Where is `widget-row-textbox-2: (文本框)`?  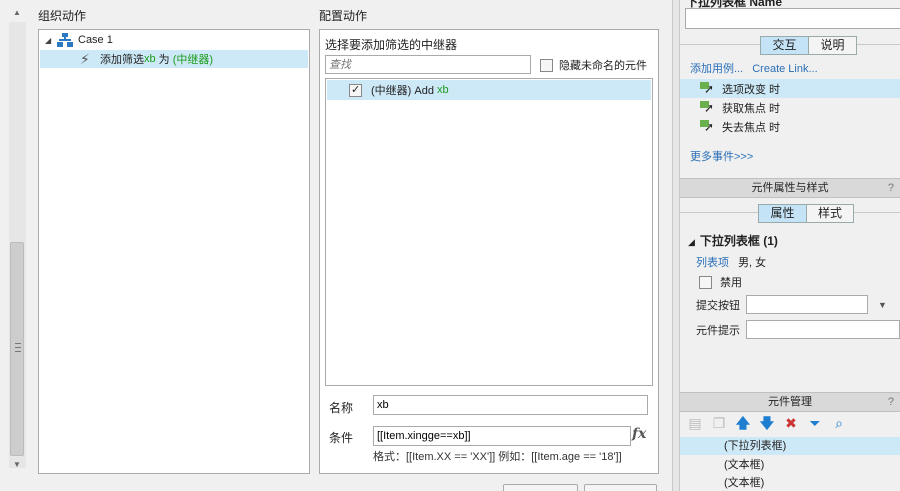
widget-row-textbox-2: (文本框) is located at coordinates (790, 482).